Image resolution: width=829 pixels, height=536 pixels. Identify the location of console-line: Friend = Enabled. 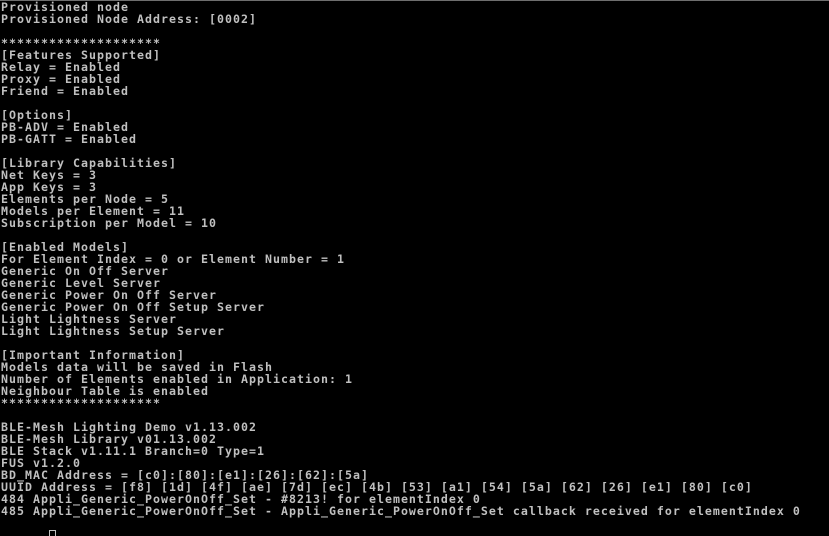
(65, 91).